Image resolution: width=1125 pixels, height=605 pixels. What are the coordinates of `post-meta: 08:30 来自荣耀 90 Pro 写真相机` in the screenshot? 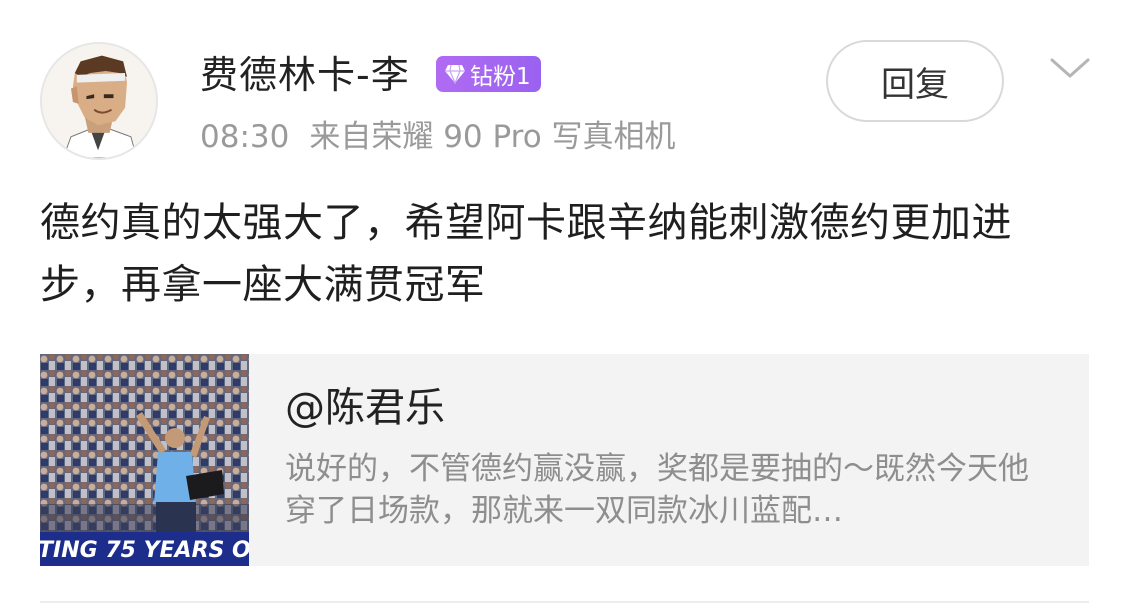 It's located at (438, 137).